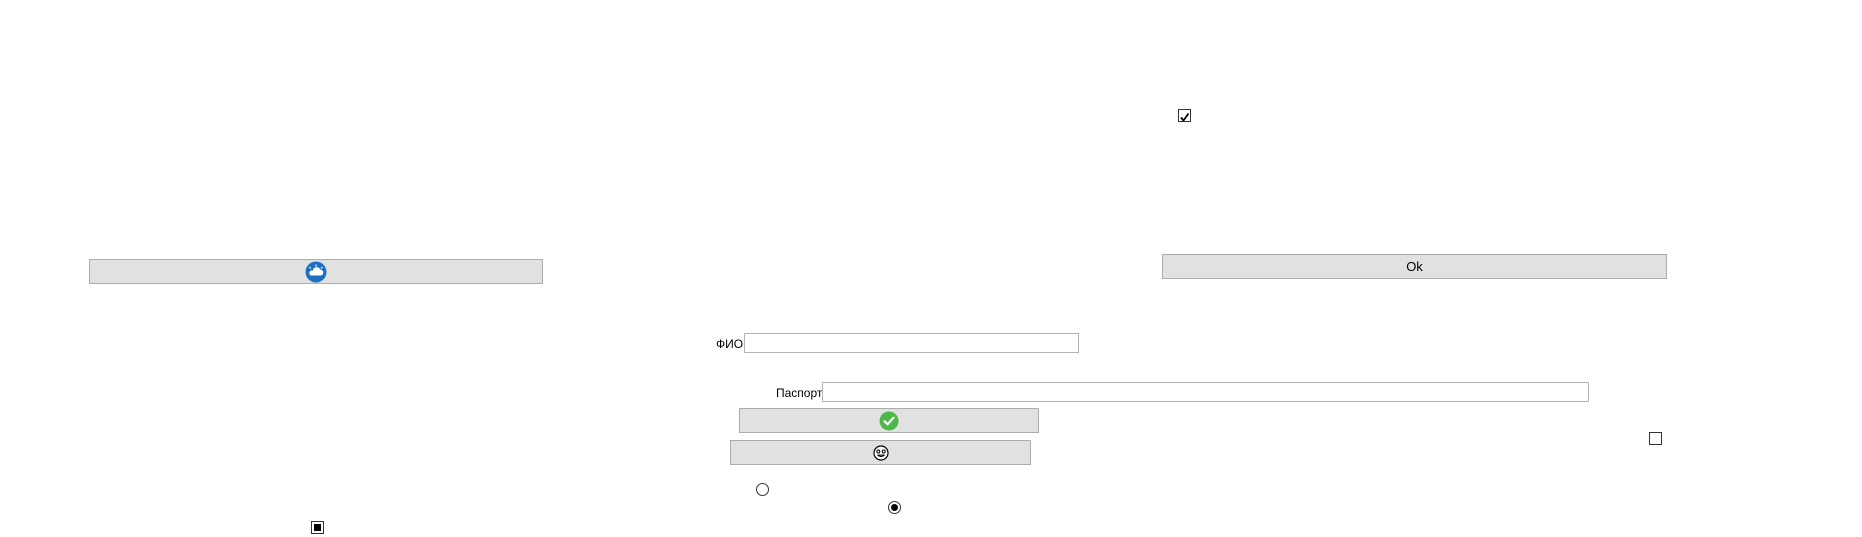  I want to click on ok-button-label: Ok, so click(1414, 266).